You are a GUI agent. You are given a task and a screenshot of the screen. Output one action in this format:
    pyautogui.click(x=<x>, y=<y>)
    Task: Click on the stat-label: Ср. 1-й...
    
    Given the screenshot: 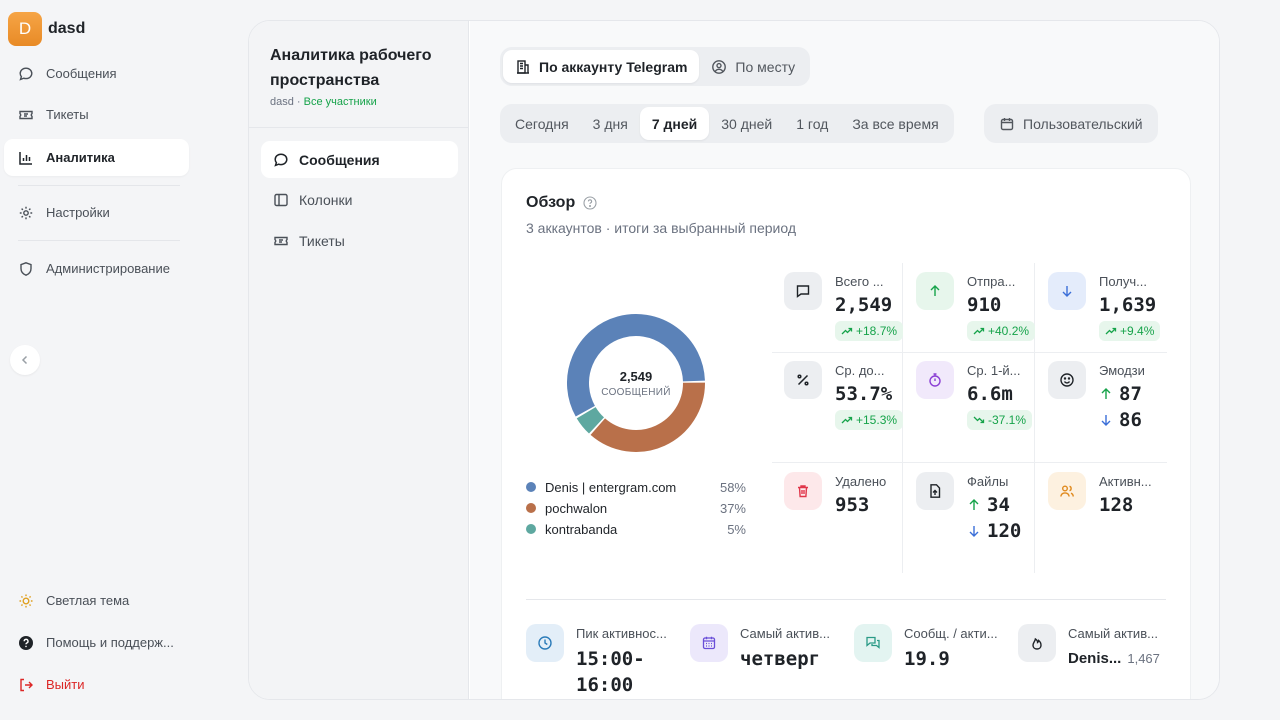 What is the action you would take?
    pyautogui.click(x=994, y=370)
    